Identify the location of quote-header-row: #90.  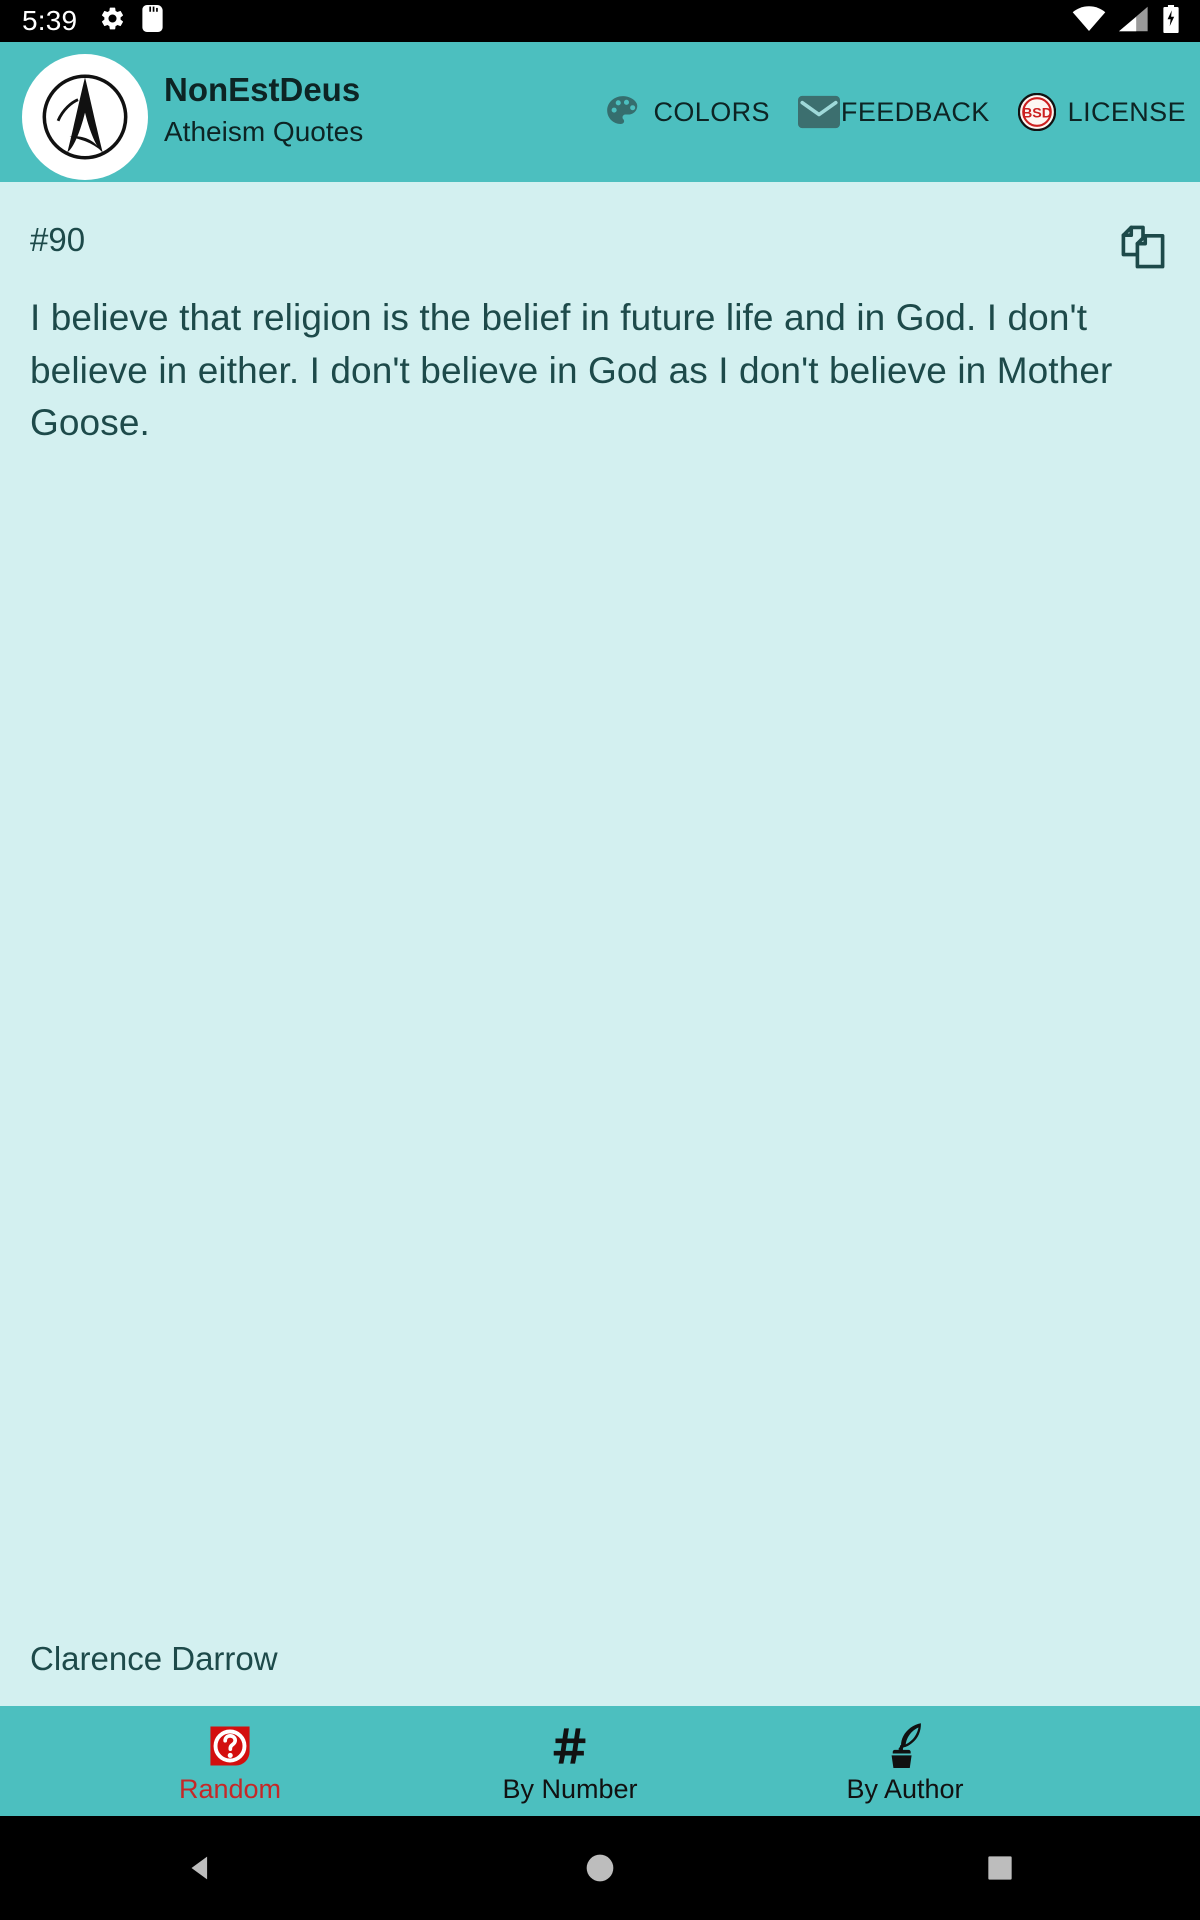
(600, 247).